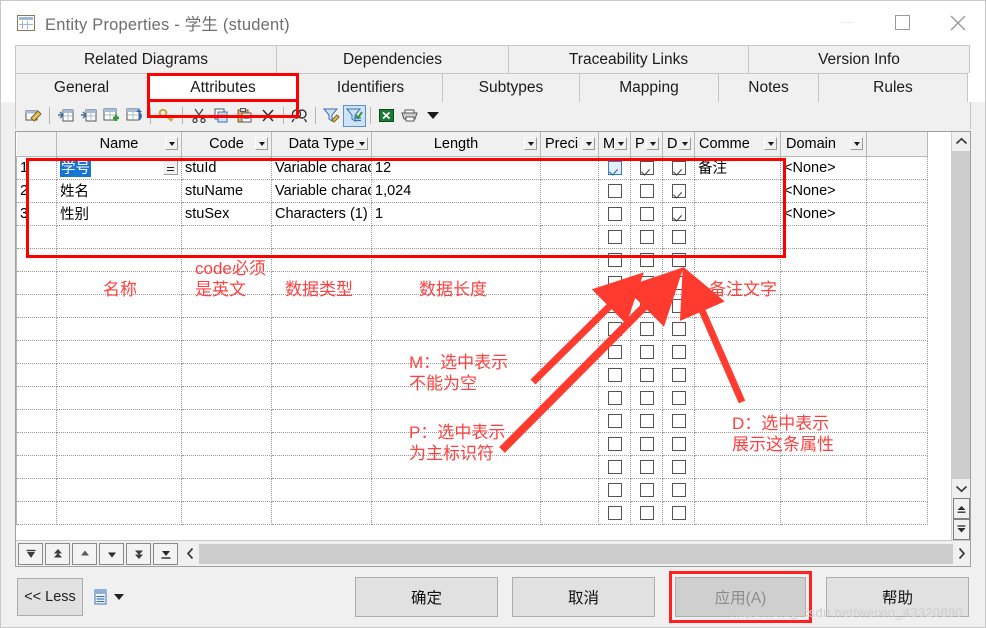  I want to click on column-header-datatype: Data Type, so click(321, 144).